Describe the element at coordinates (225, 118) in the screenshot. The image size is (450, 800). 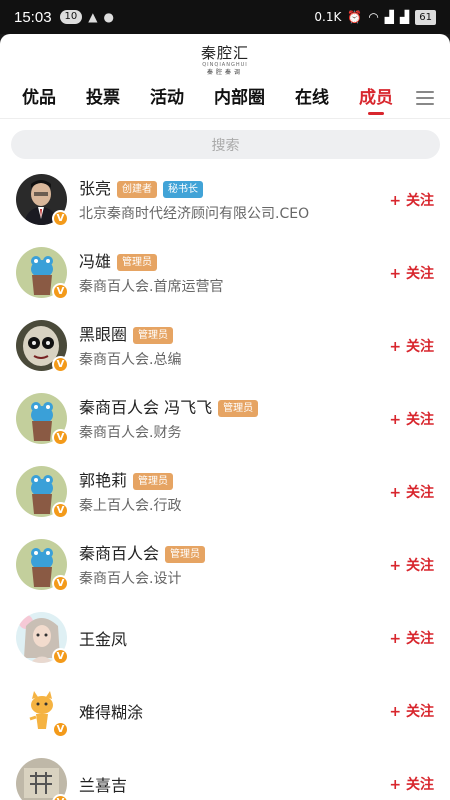
I see `divider` at that location.